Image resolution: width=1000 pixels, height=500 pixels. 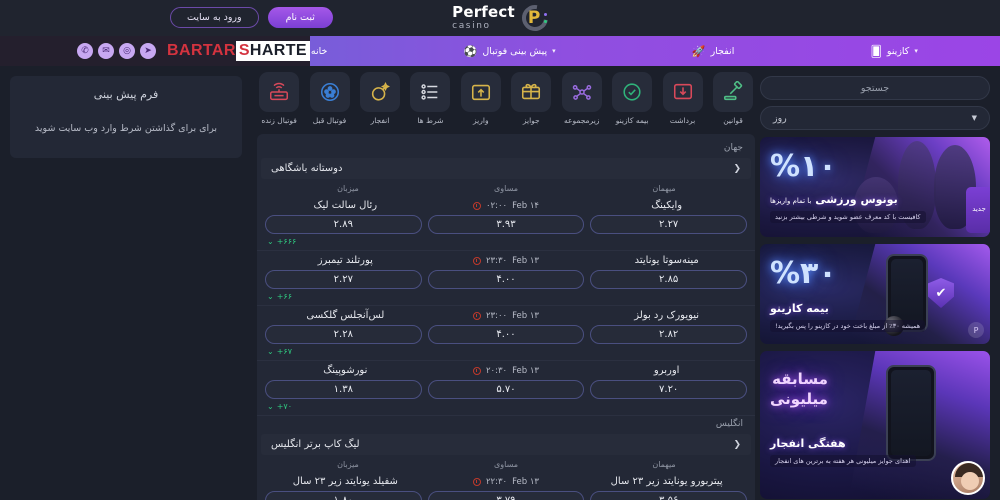 What do you see at coordinates (279, 92) in the screenshot?
I see `live-football-icon` at bounding box center [279, 92].